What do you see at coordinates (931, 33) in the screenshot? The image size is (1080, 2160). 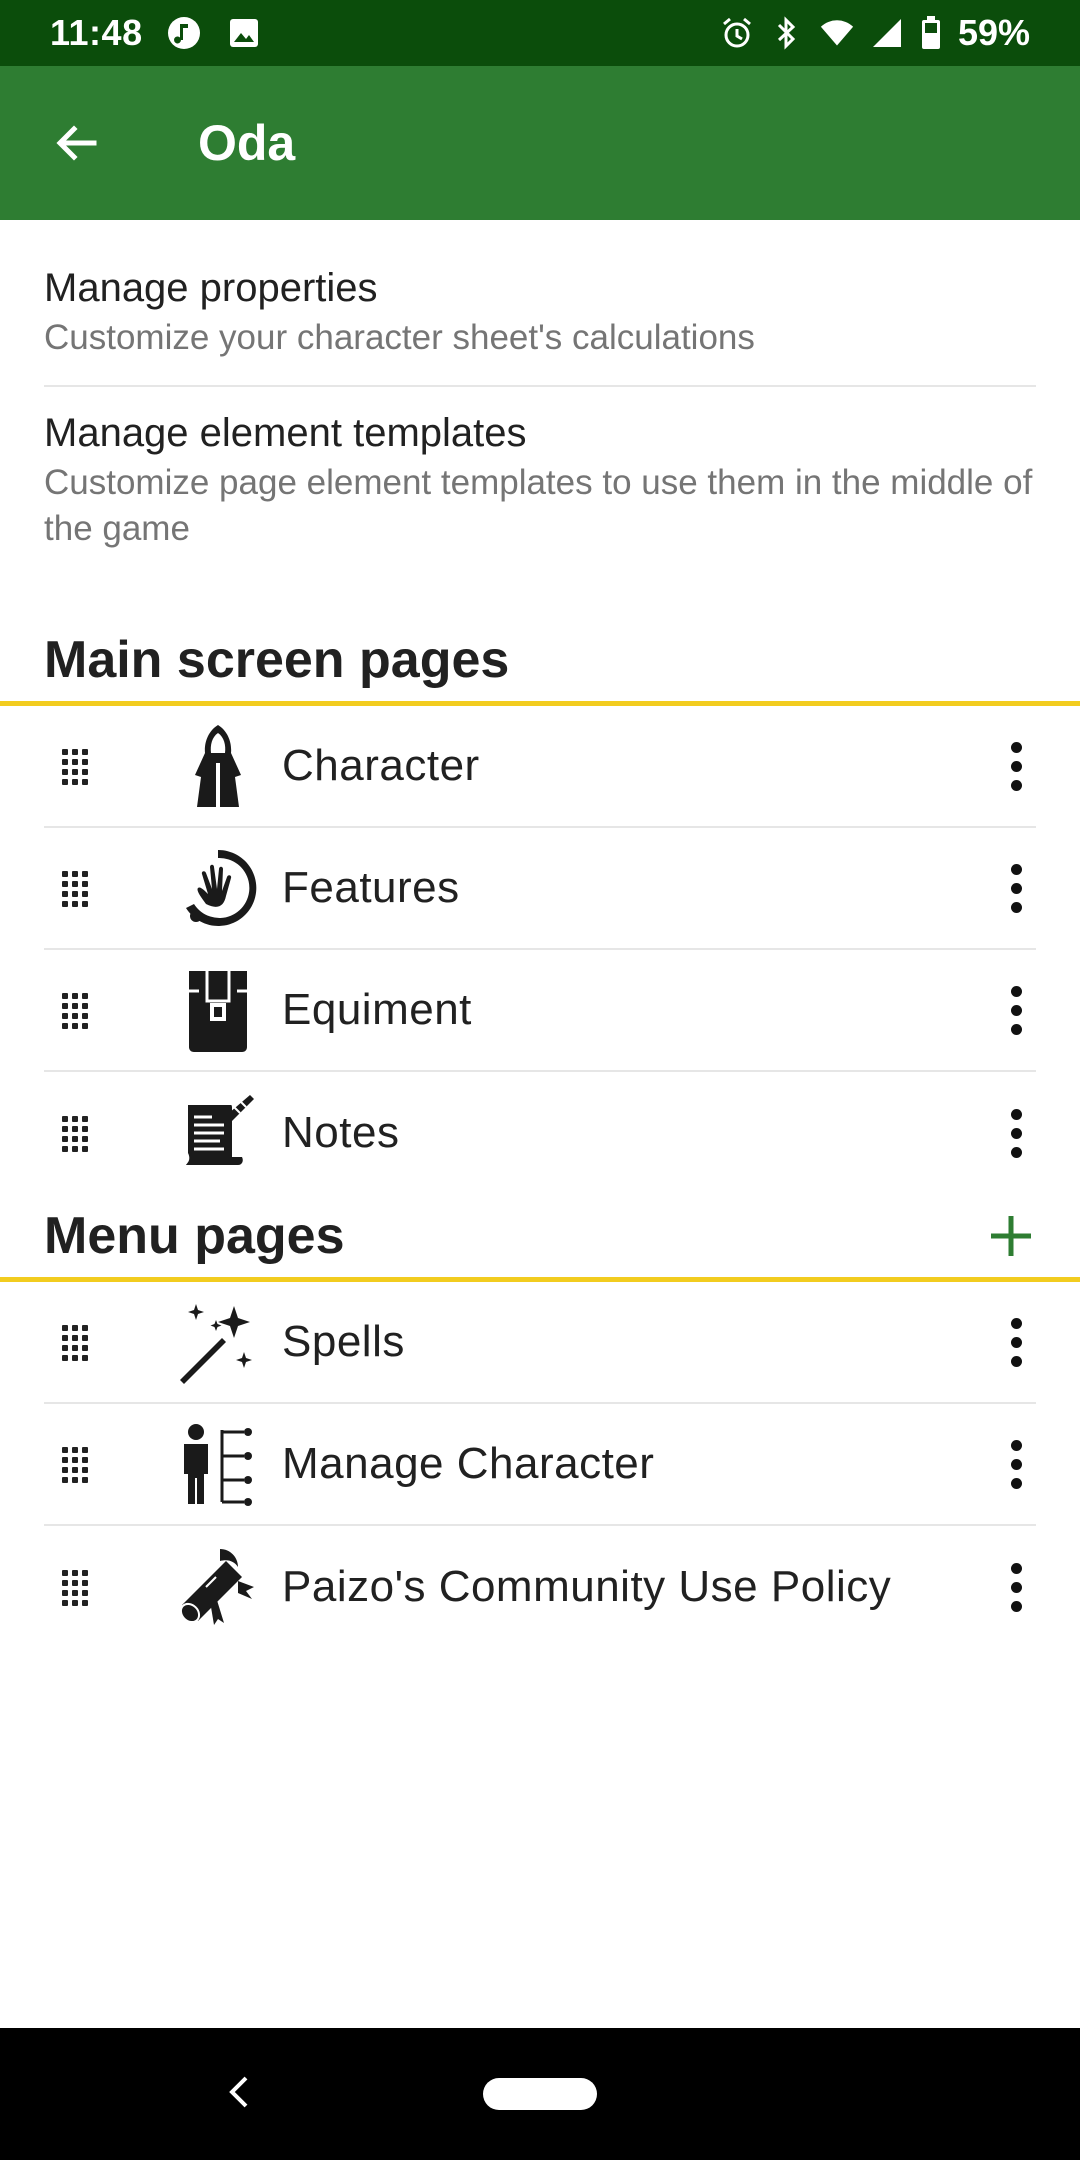 I see `battery-icon` at bounding box center [931, 33].